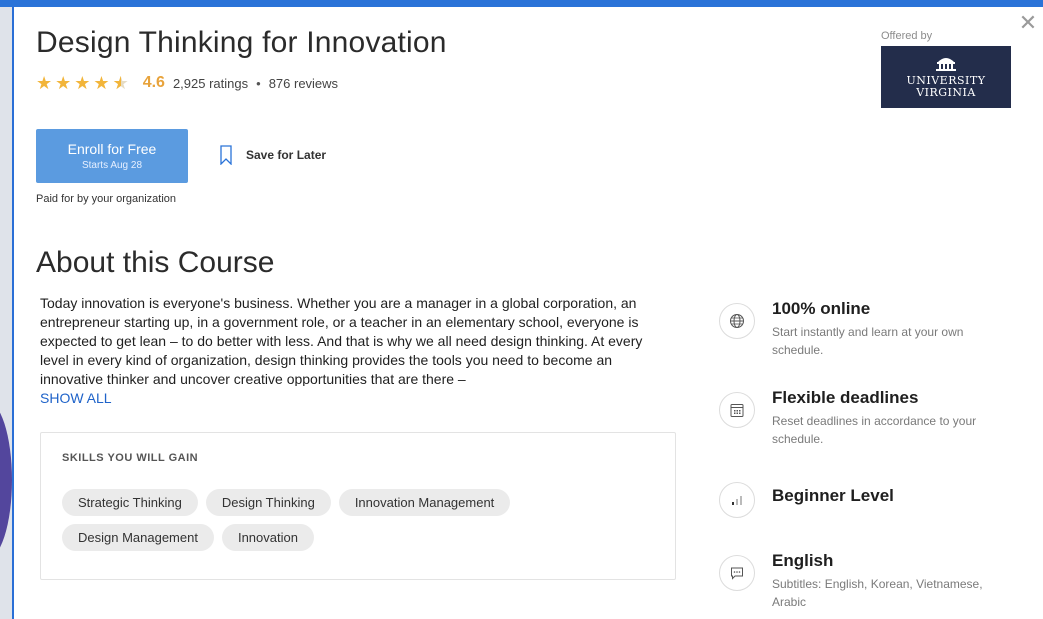 Image resolution: width=1043 pixels, height=619 pixels. I want to click on skill-tag: Strategic Thinking, so click(130, 502).